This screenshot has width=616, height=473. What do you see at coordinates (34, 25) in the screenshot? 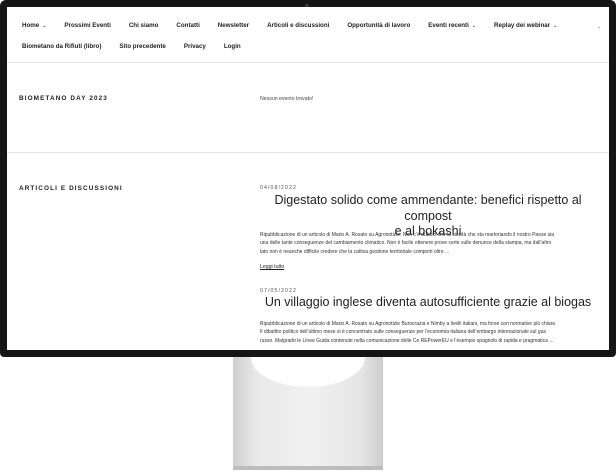
I see `nav-item-home: Home ⌄` at bounding box center [34, 25].